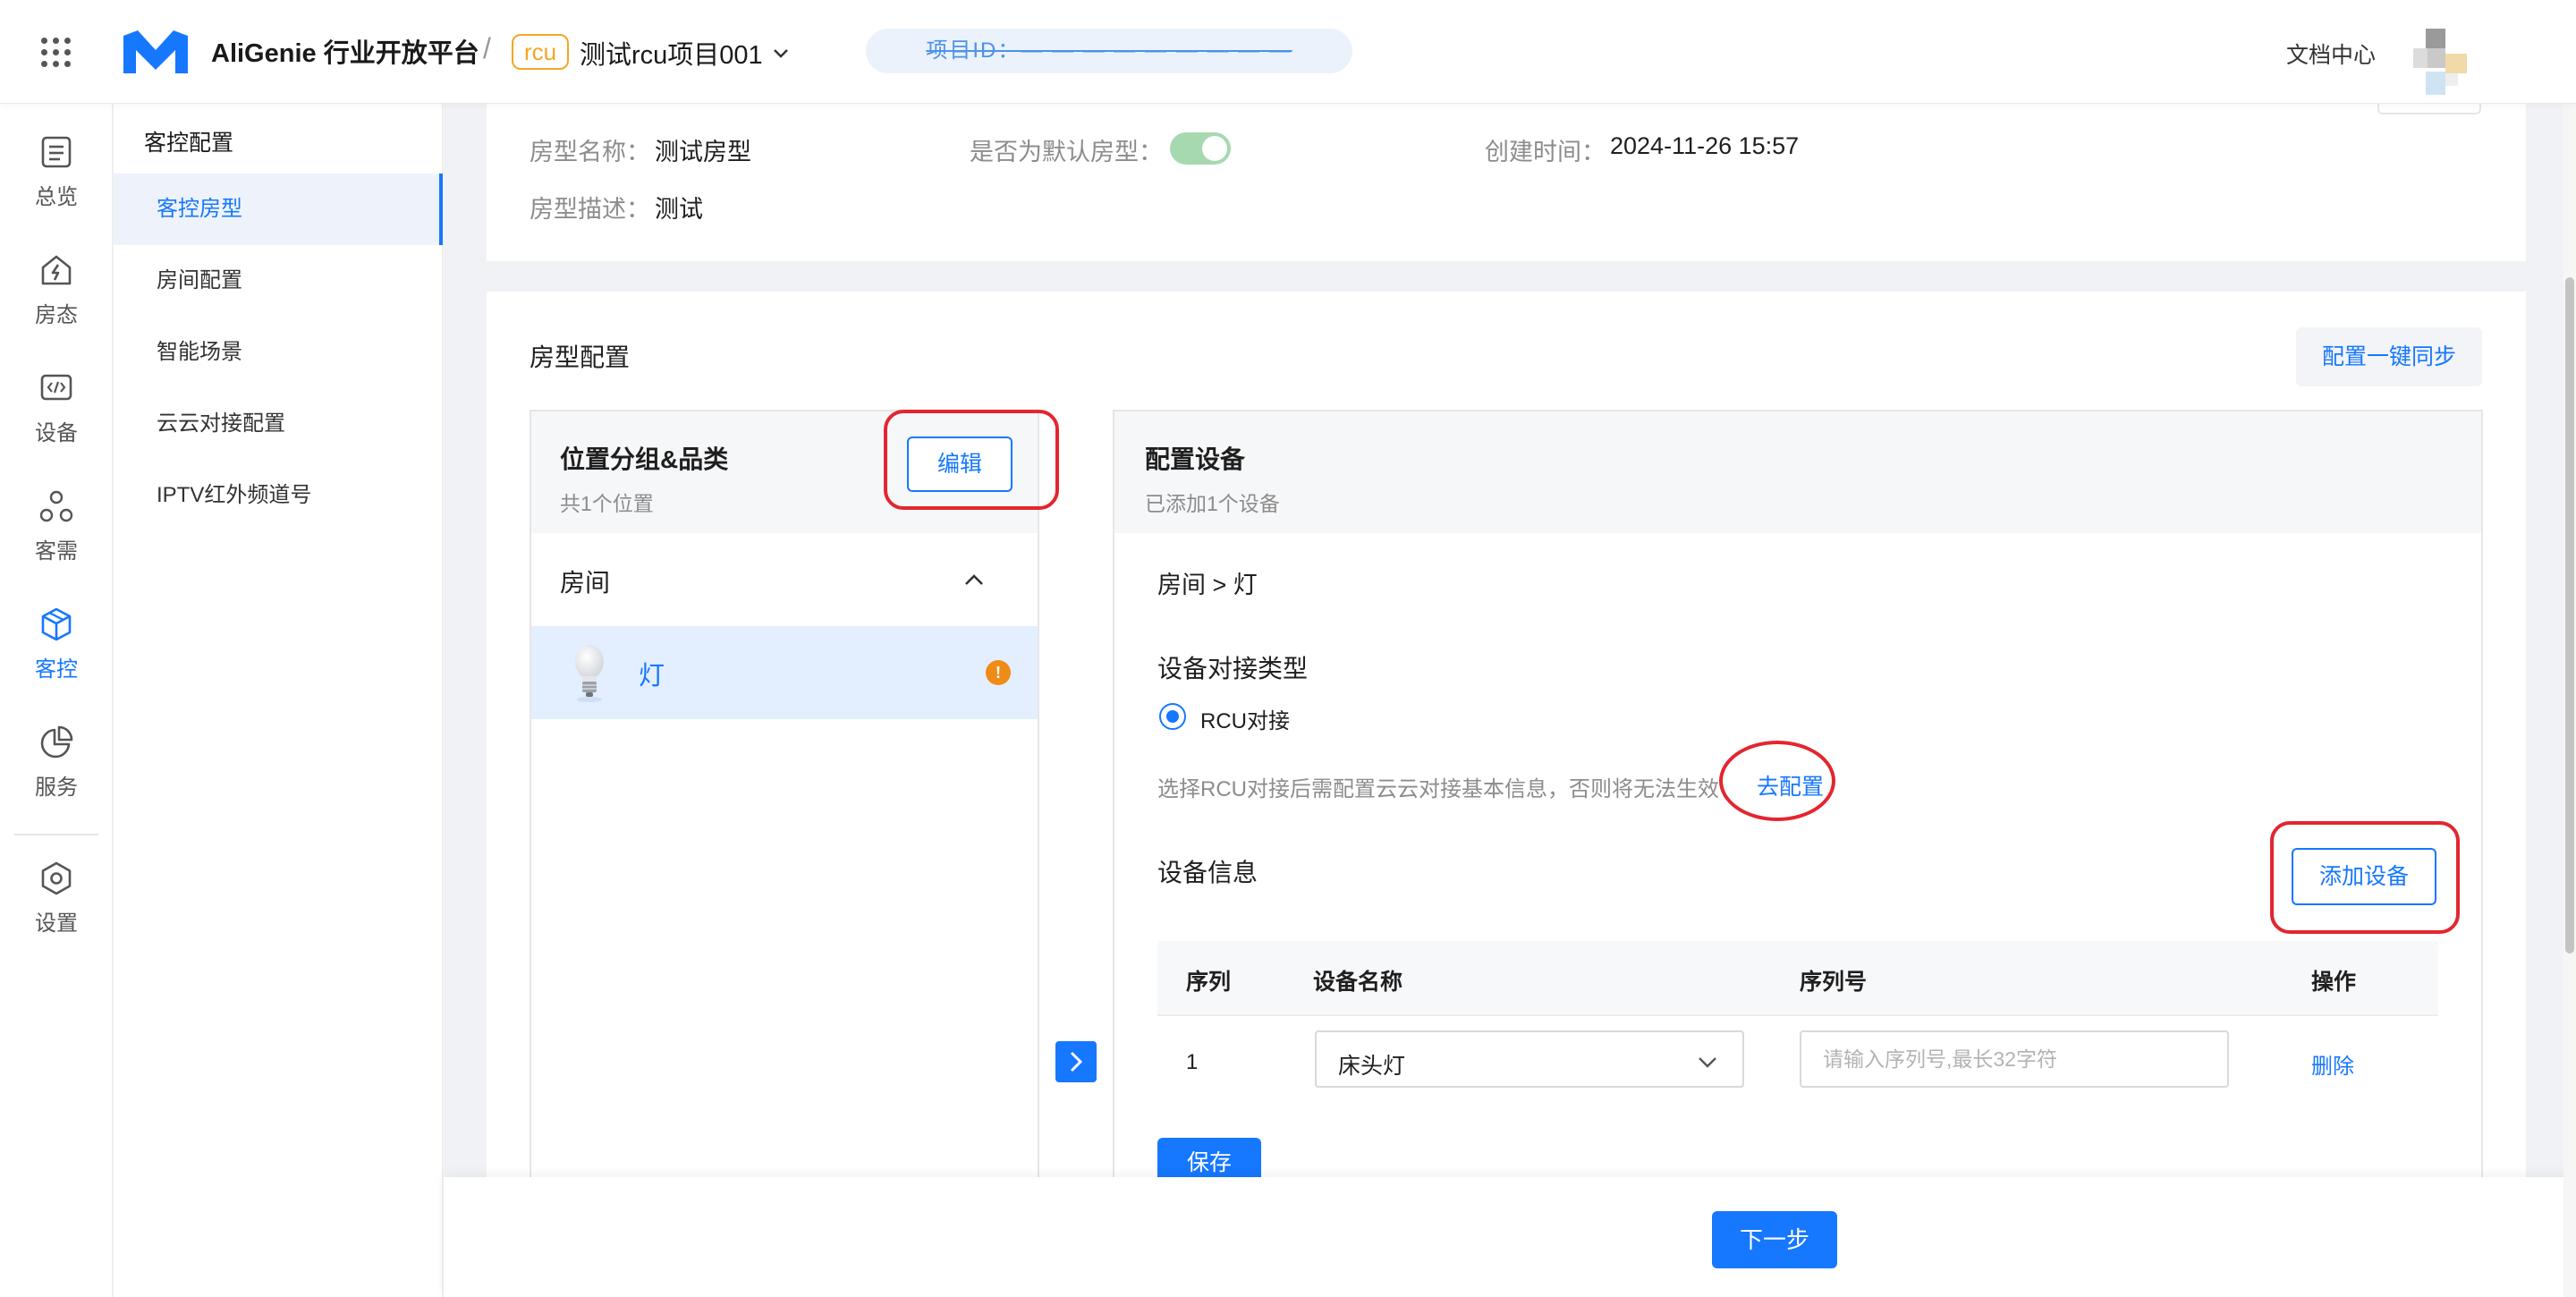 The image size is (2576, 1297). I want to click on created-time-value: 2024-11-26 15:57, so click(1705, 145).